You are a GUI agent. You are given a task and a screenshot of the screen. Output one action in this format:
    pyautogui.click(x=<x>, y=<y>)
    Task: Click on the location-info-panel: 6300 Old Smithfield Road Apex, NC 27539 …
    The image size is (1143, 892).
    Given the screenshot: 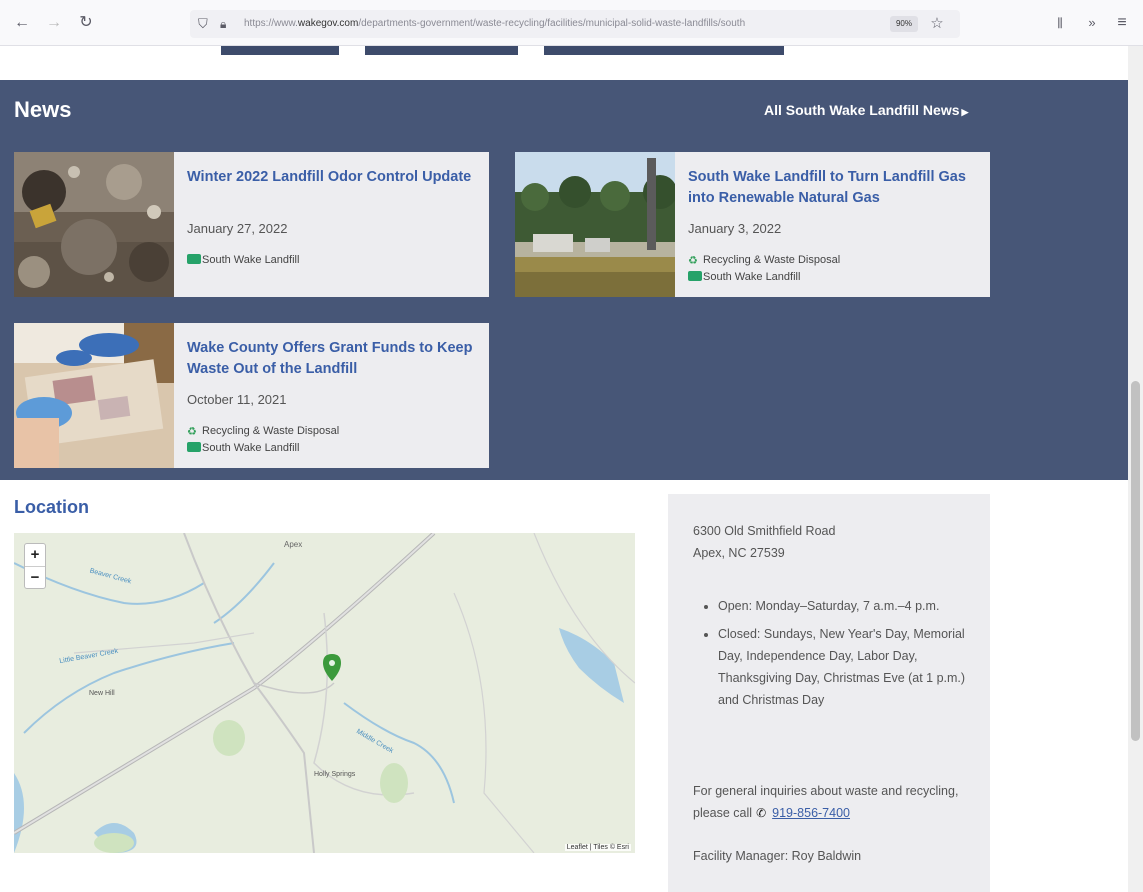 What is the action you would take?
    pyautogui.click(x=829, y=693)
    